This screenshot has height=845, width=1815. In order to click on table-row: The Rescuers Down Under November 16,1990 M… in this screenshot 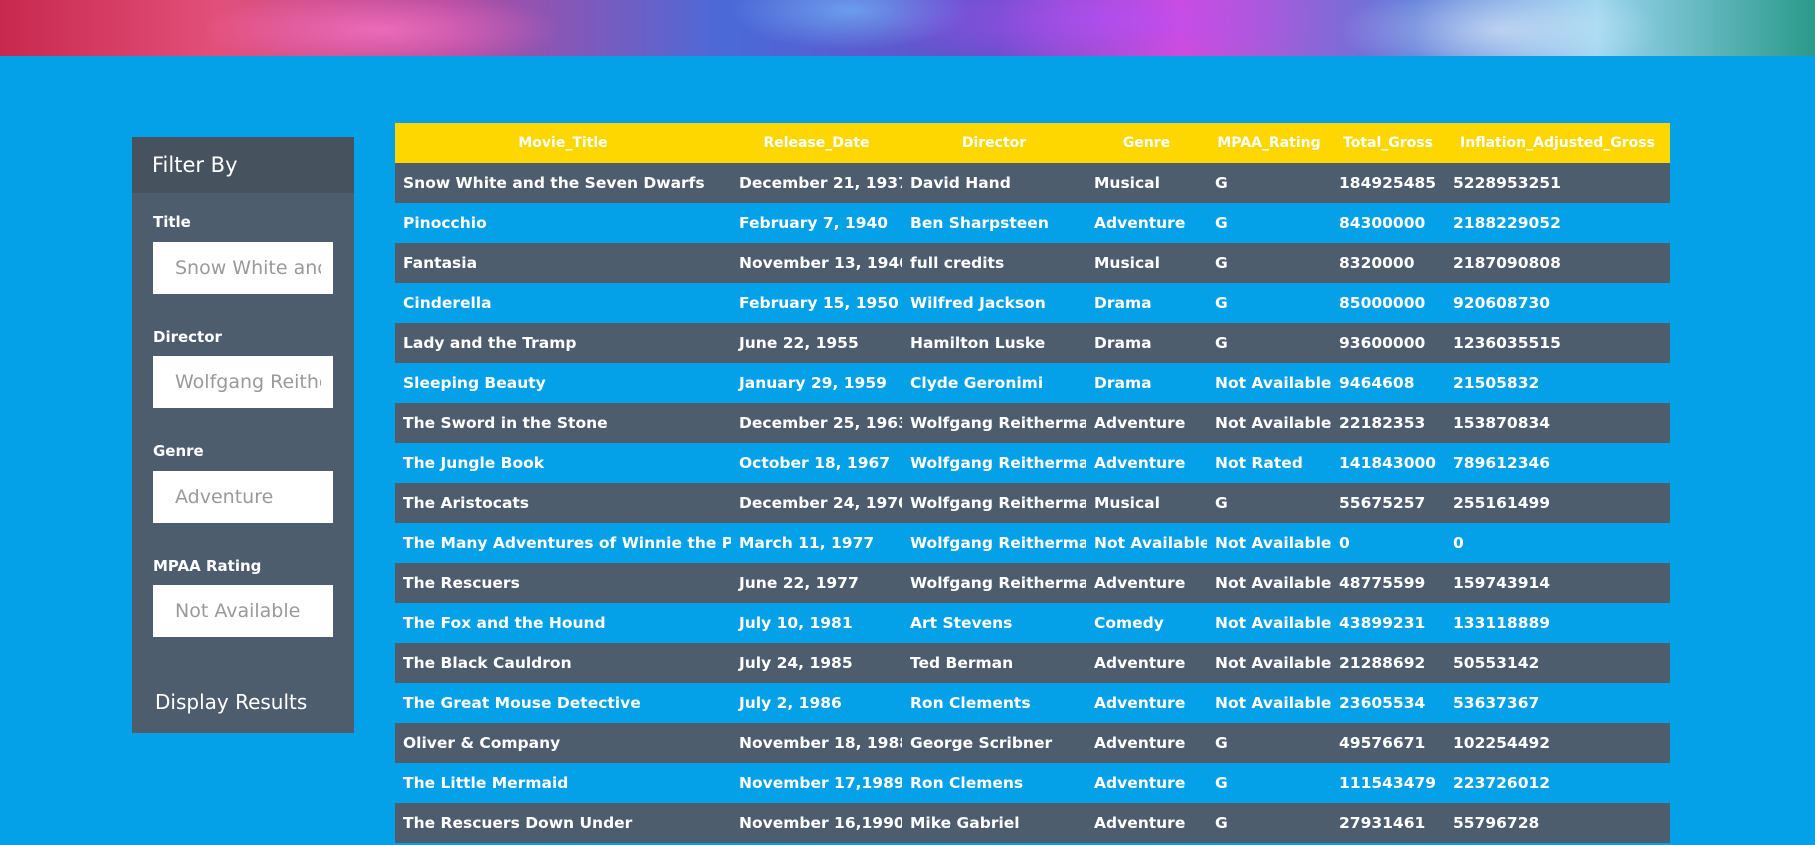, I will do `click(1032, 823)`.